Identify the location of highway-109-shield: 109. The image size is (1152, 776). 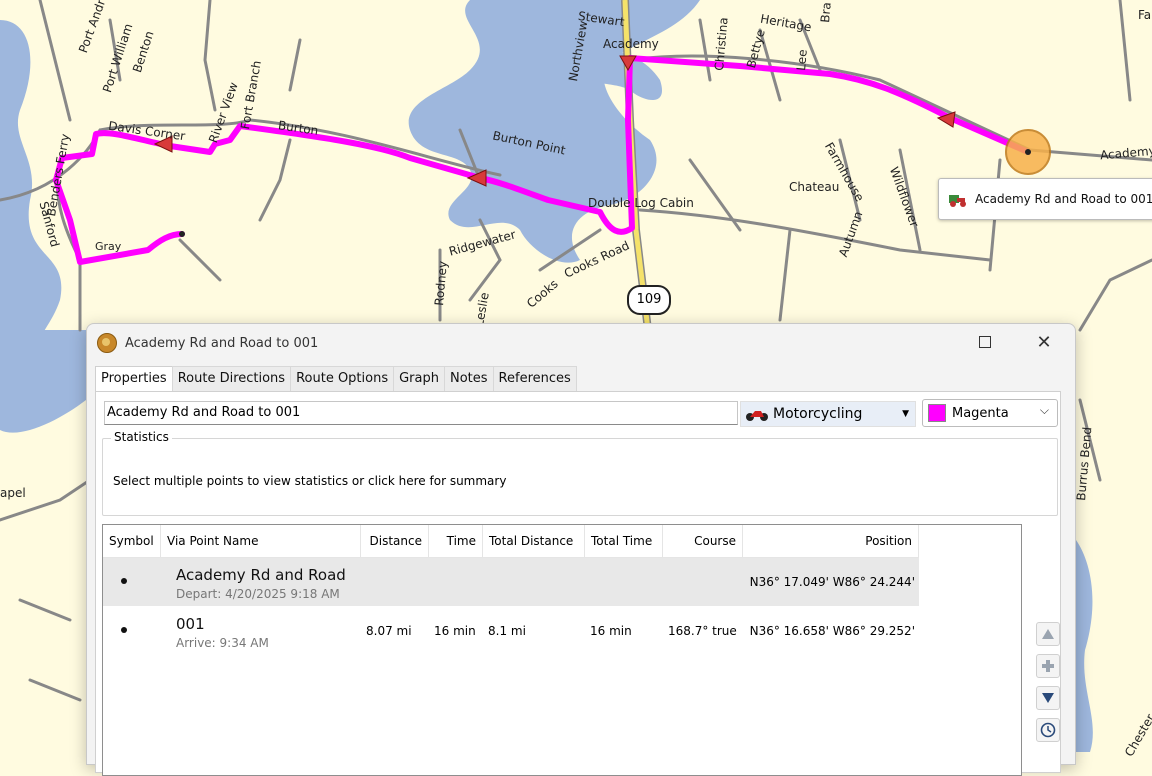
(649, 300).